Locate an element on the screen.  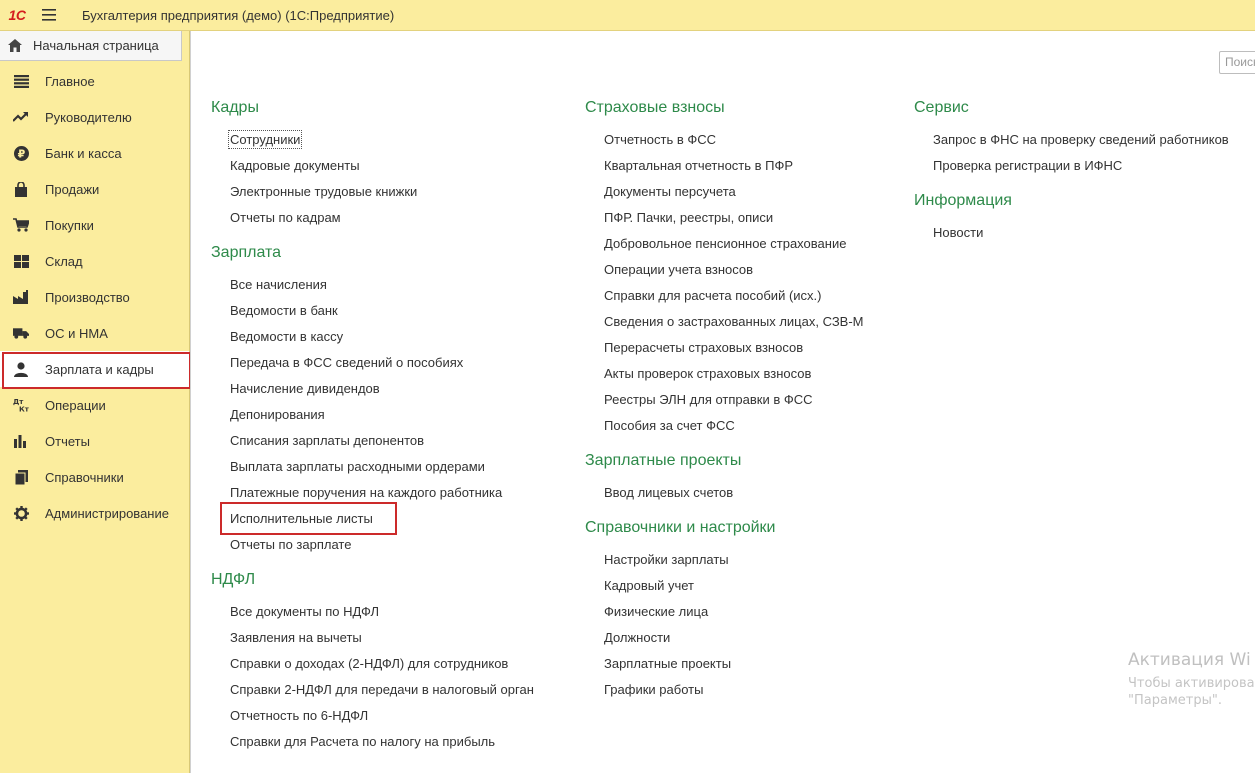
sidebar-item-pokupki: Покупки is located at coordinates (94, 225).